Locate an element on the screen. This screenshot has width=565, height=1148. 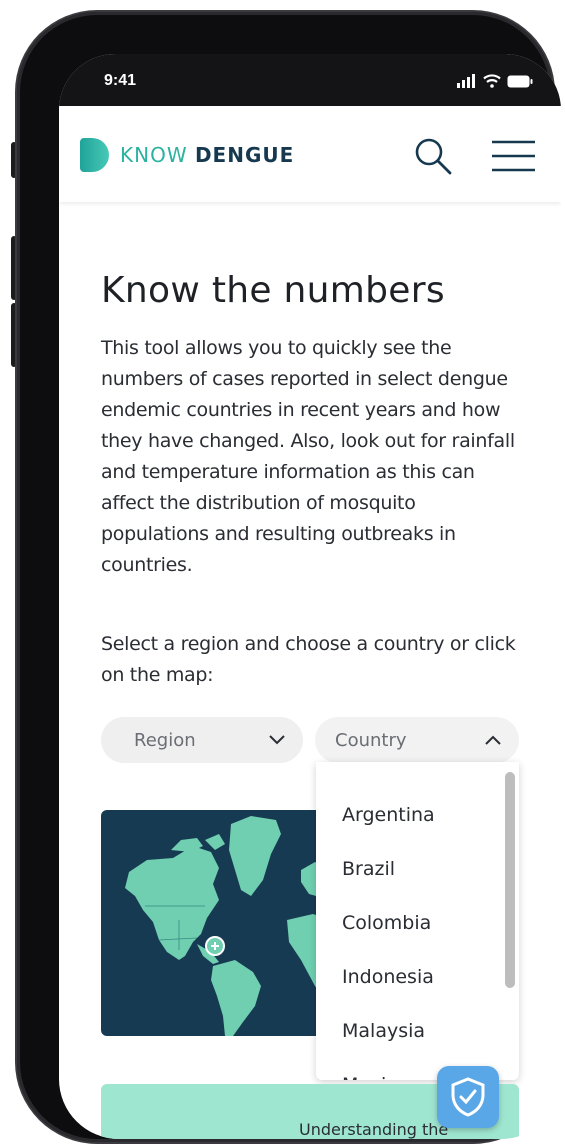
search-button is located at coordinates (433, 156).